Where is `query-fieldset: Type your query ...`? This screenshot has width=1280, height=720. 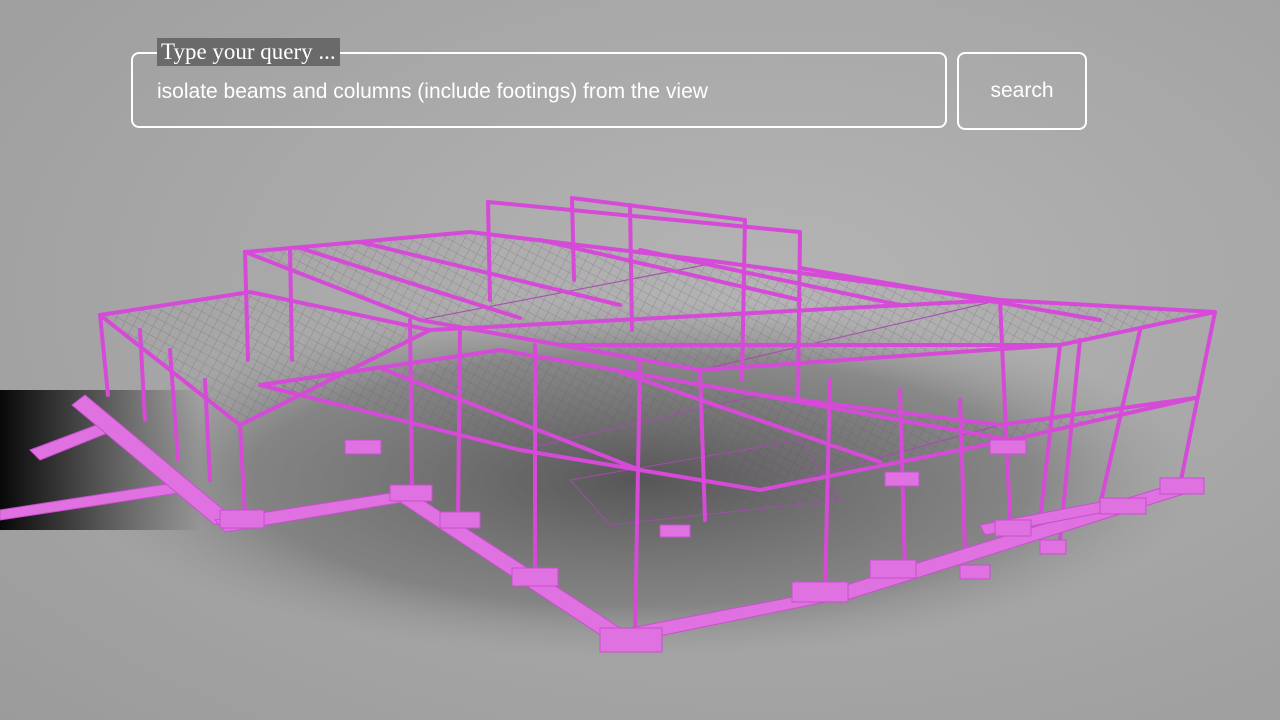 query-fieldset: Type your query ... is located at coordinates (539, 83).